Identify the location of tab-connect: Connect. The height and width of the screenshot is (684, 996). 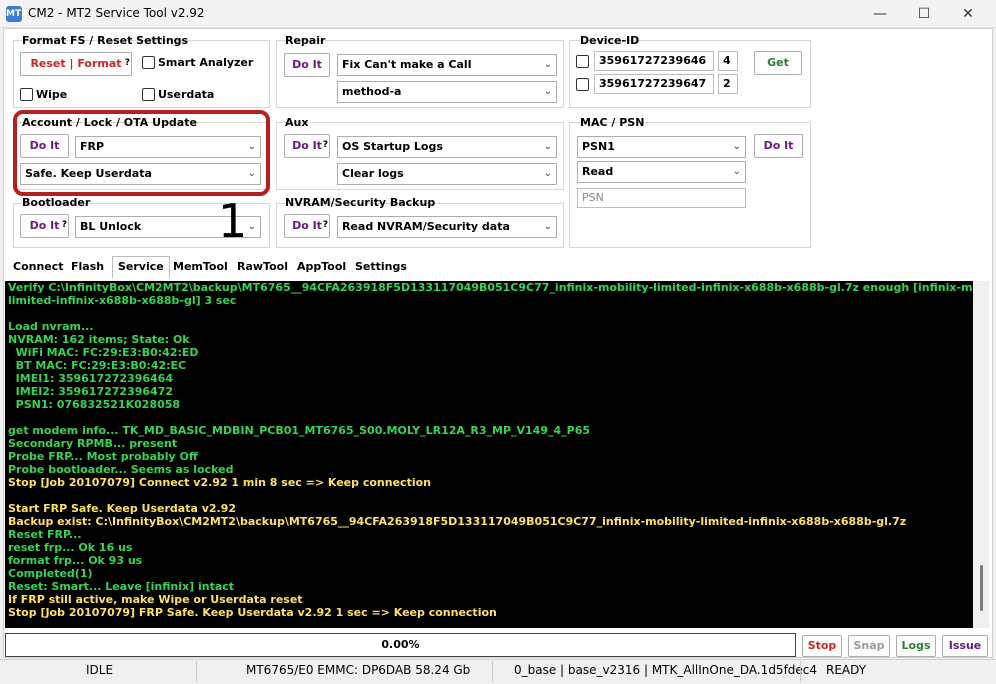
(38, 267).